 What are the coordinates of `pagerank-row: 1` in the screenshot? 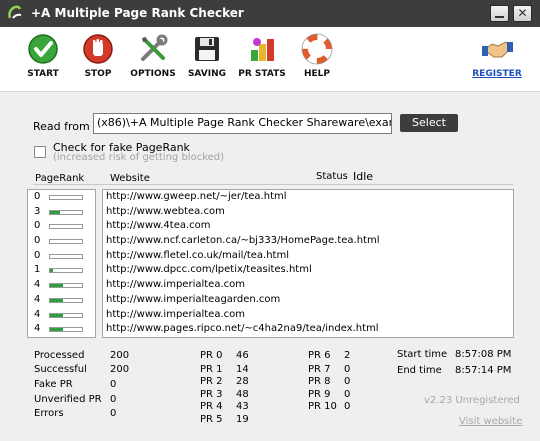 It's located at (61, 270).